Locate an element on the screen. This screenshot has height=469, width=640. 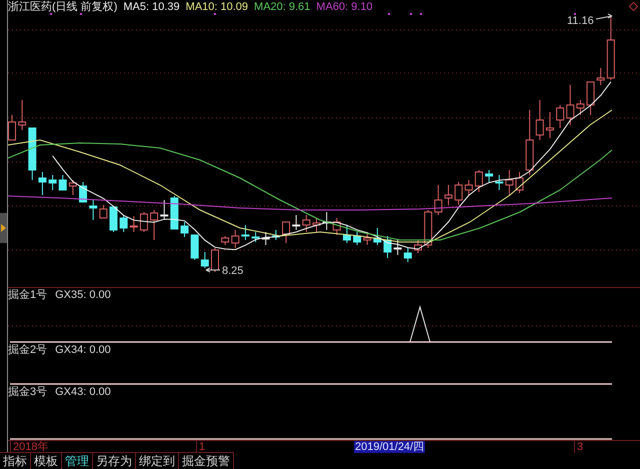
bottom-tab: 掘金预警 is located at coordinates (206, 460).